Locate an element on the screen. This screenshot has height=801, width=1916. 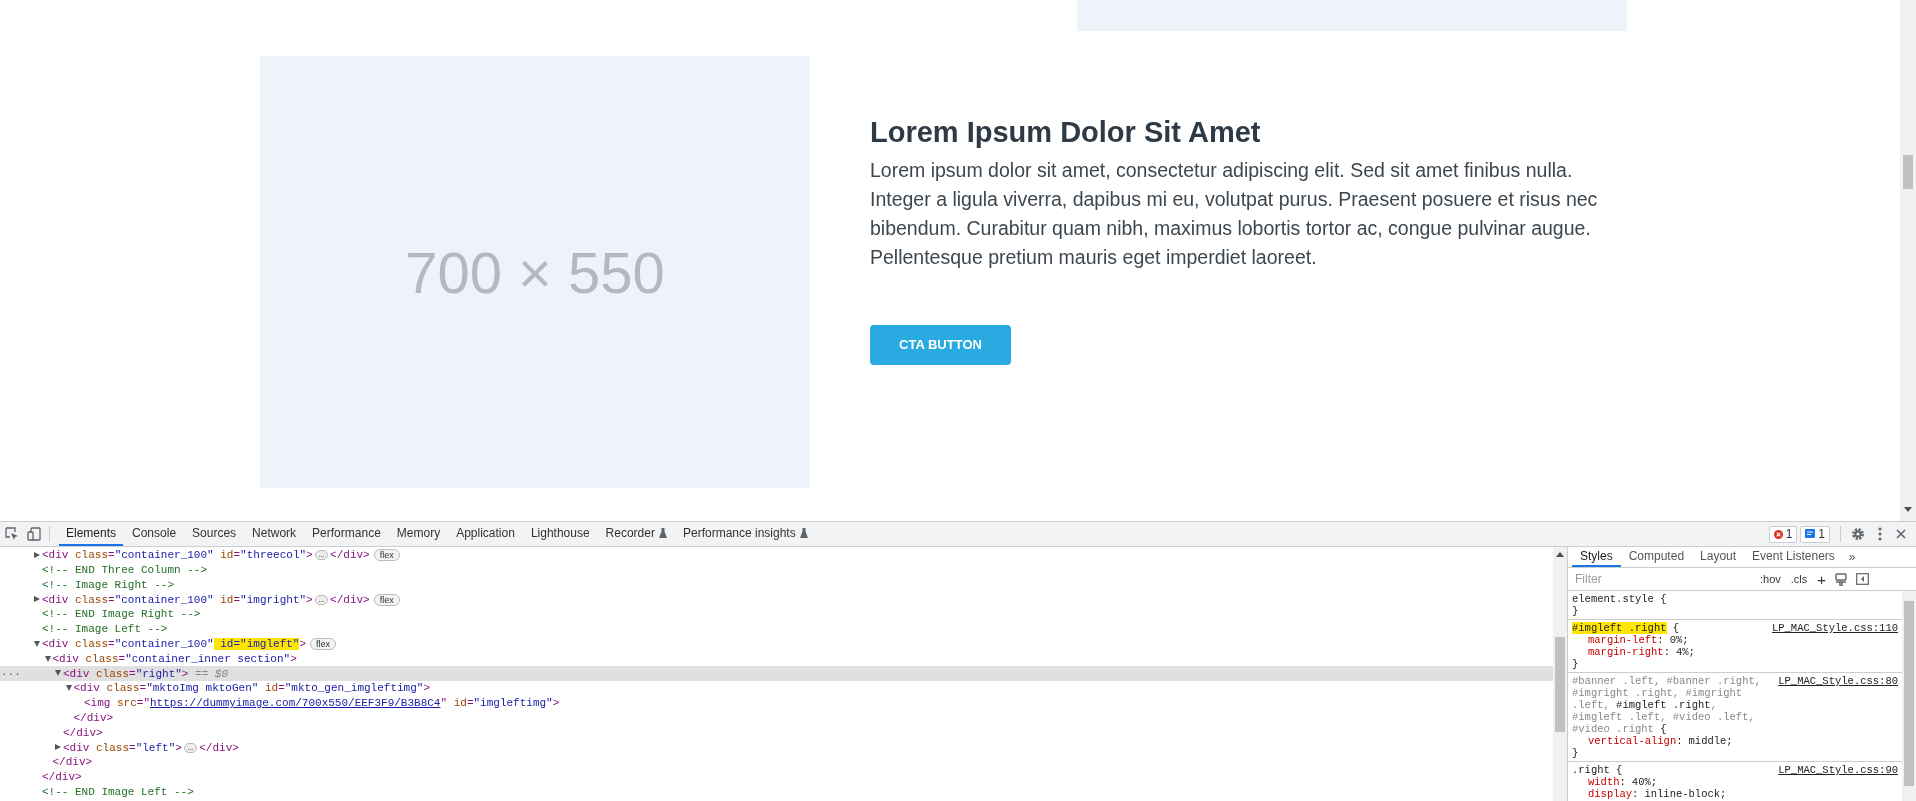
sidebar-tab: Computed is located at coordinates (1656, 557).